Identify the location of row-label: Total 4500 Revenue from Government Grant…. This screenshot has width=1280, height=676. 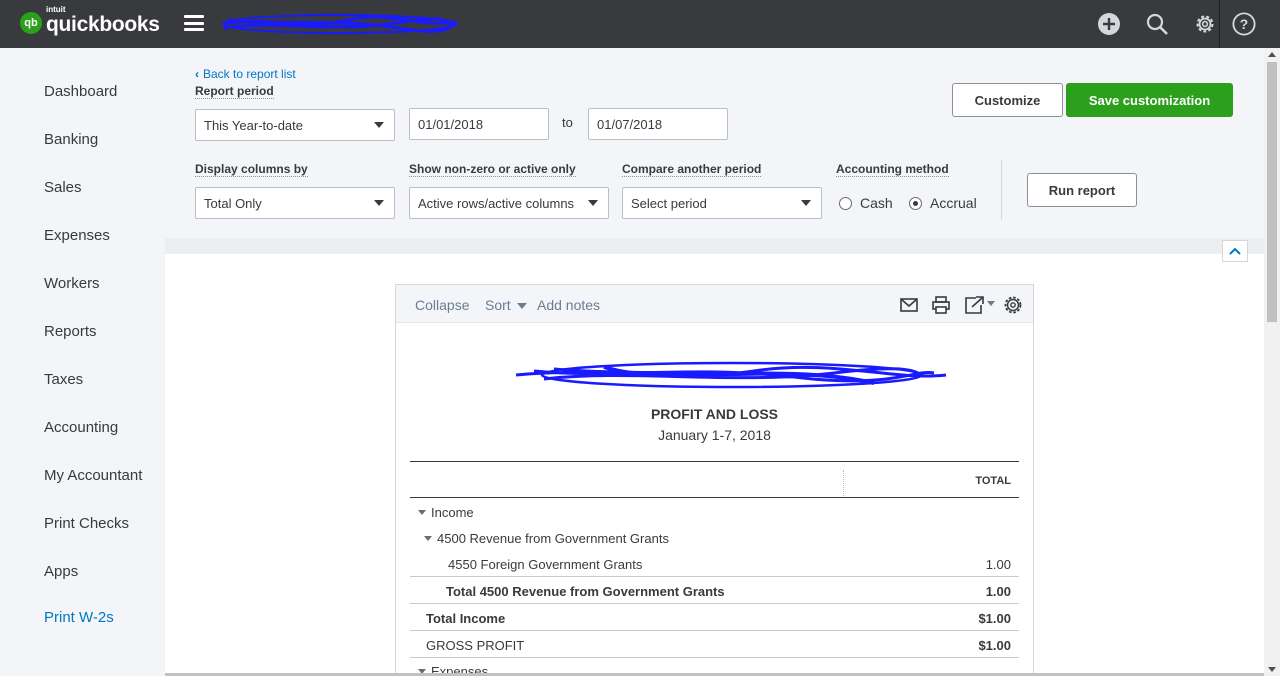
(585, 591).